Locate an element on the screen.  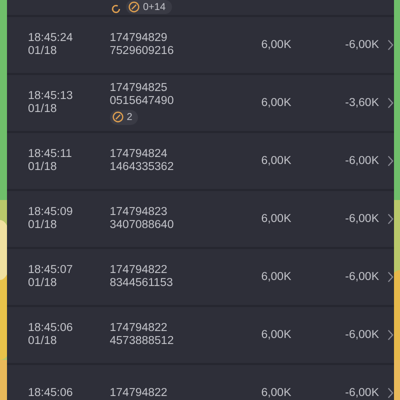
list-row: 18:45:06 01/18 174794822 4573888512 6,00K -6,00K is located at coordinates (200, 335).